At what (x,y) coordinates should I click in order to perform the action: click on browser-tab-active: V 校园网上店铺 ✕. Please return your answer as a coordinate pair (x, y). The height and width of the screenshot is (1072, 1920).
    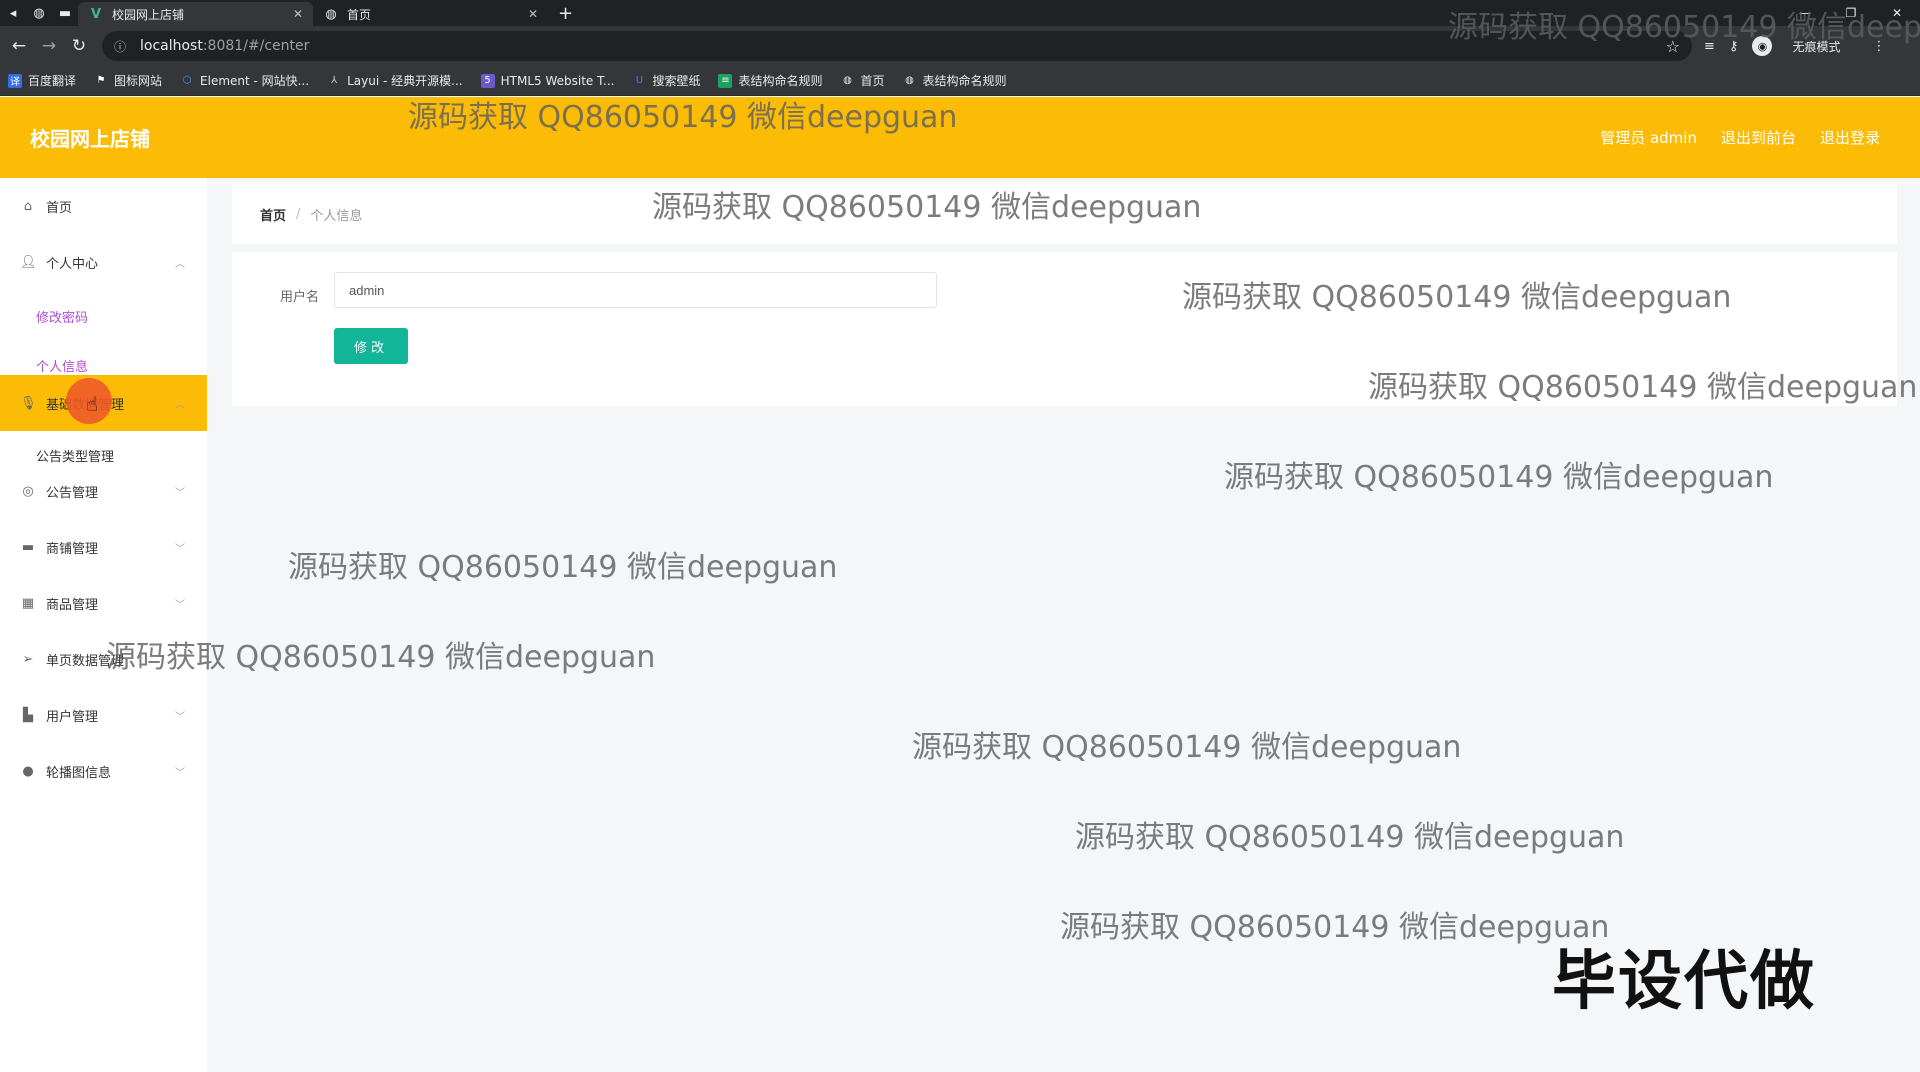
    Looking at the image, I should click on (195, 14).